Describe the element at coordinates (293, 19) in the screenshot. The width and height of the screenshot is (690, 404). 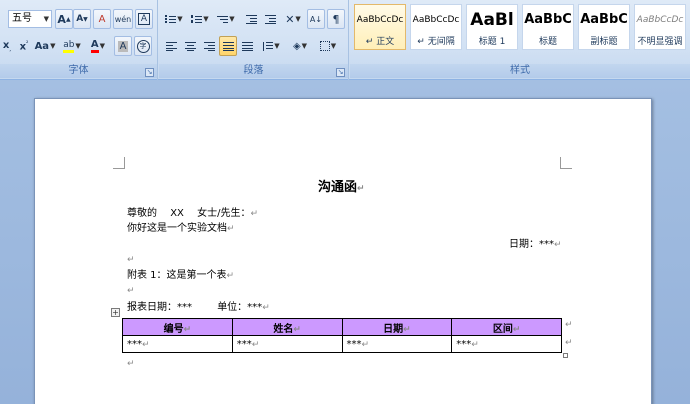
I see `asian-layout-button: ✕ ▼` at that location.